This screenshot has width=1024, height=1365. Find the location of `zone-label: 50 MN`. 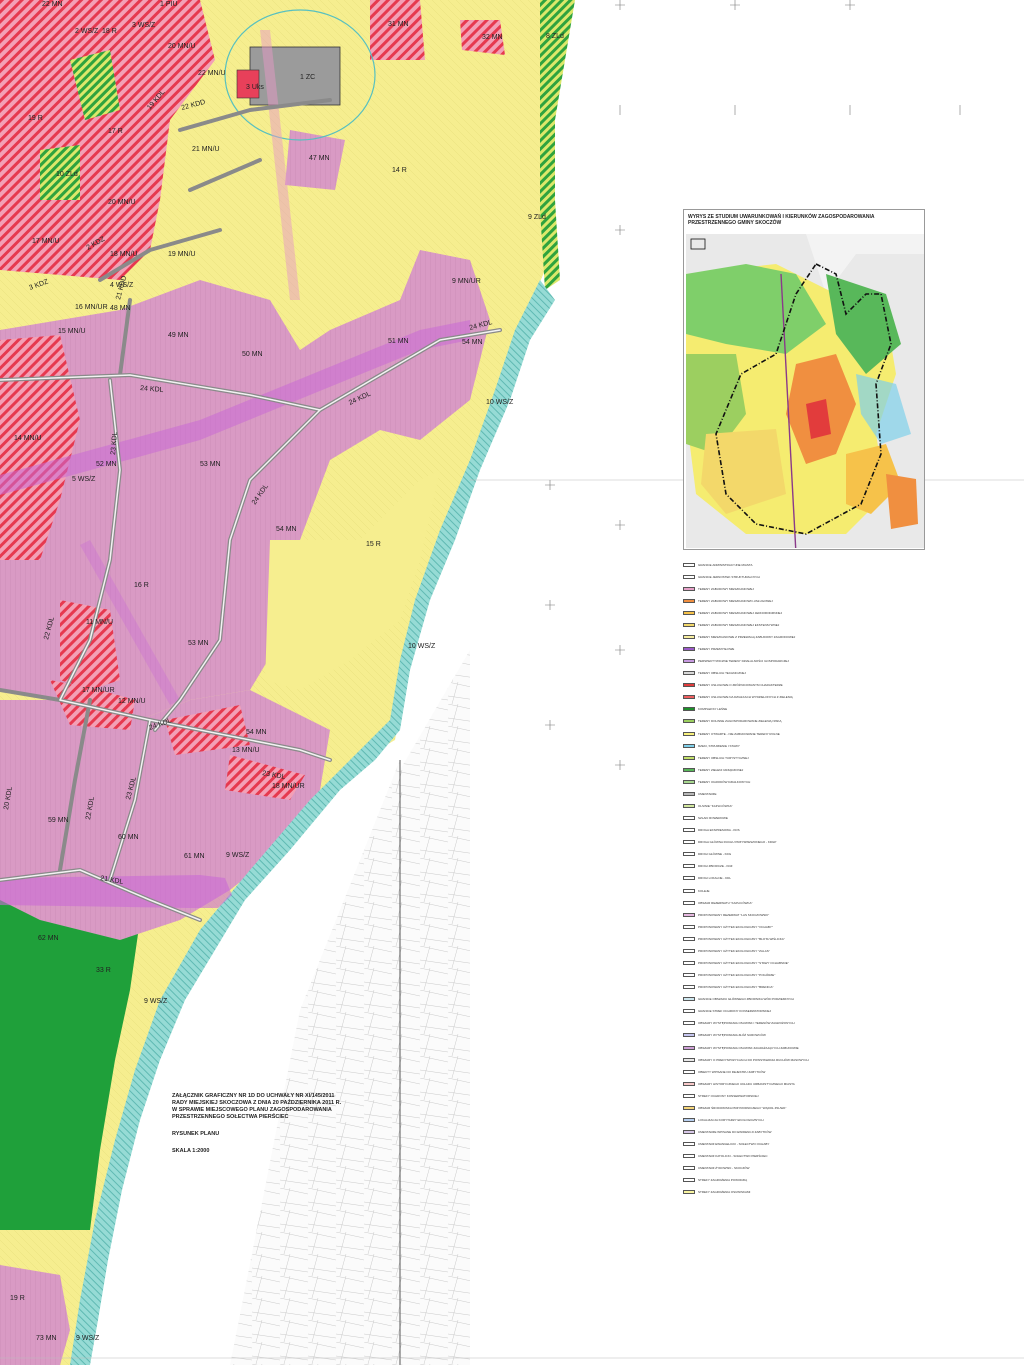

zone-label: 50 MN is located at coordinates (252, 354).